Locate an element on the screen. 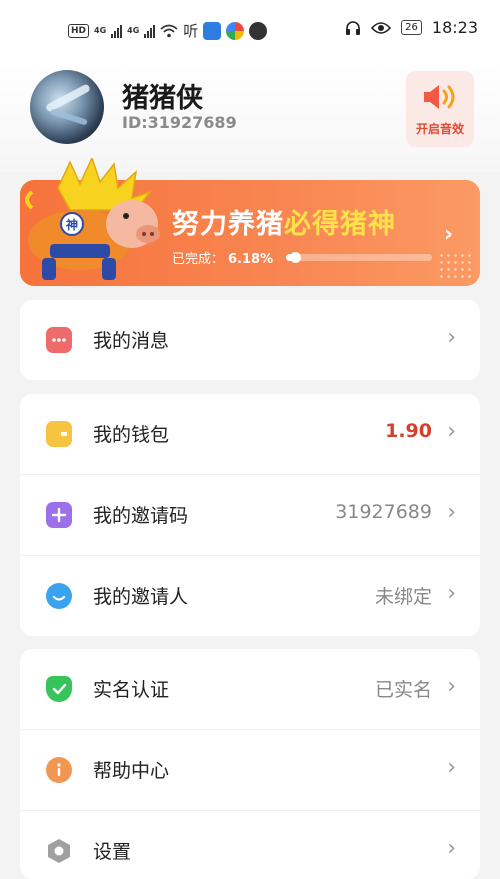 Image resolution: width=500 pixels, height=879 pixels. progress-label: 已完成： is located at coordinates (198, 259).